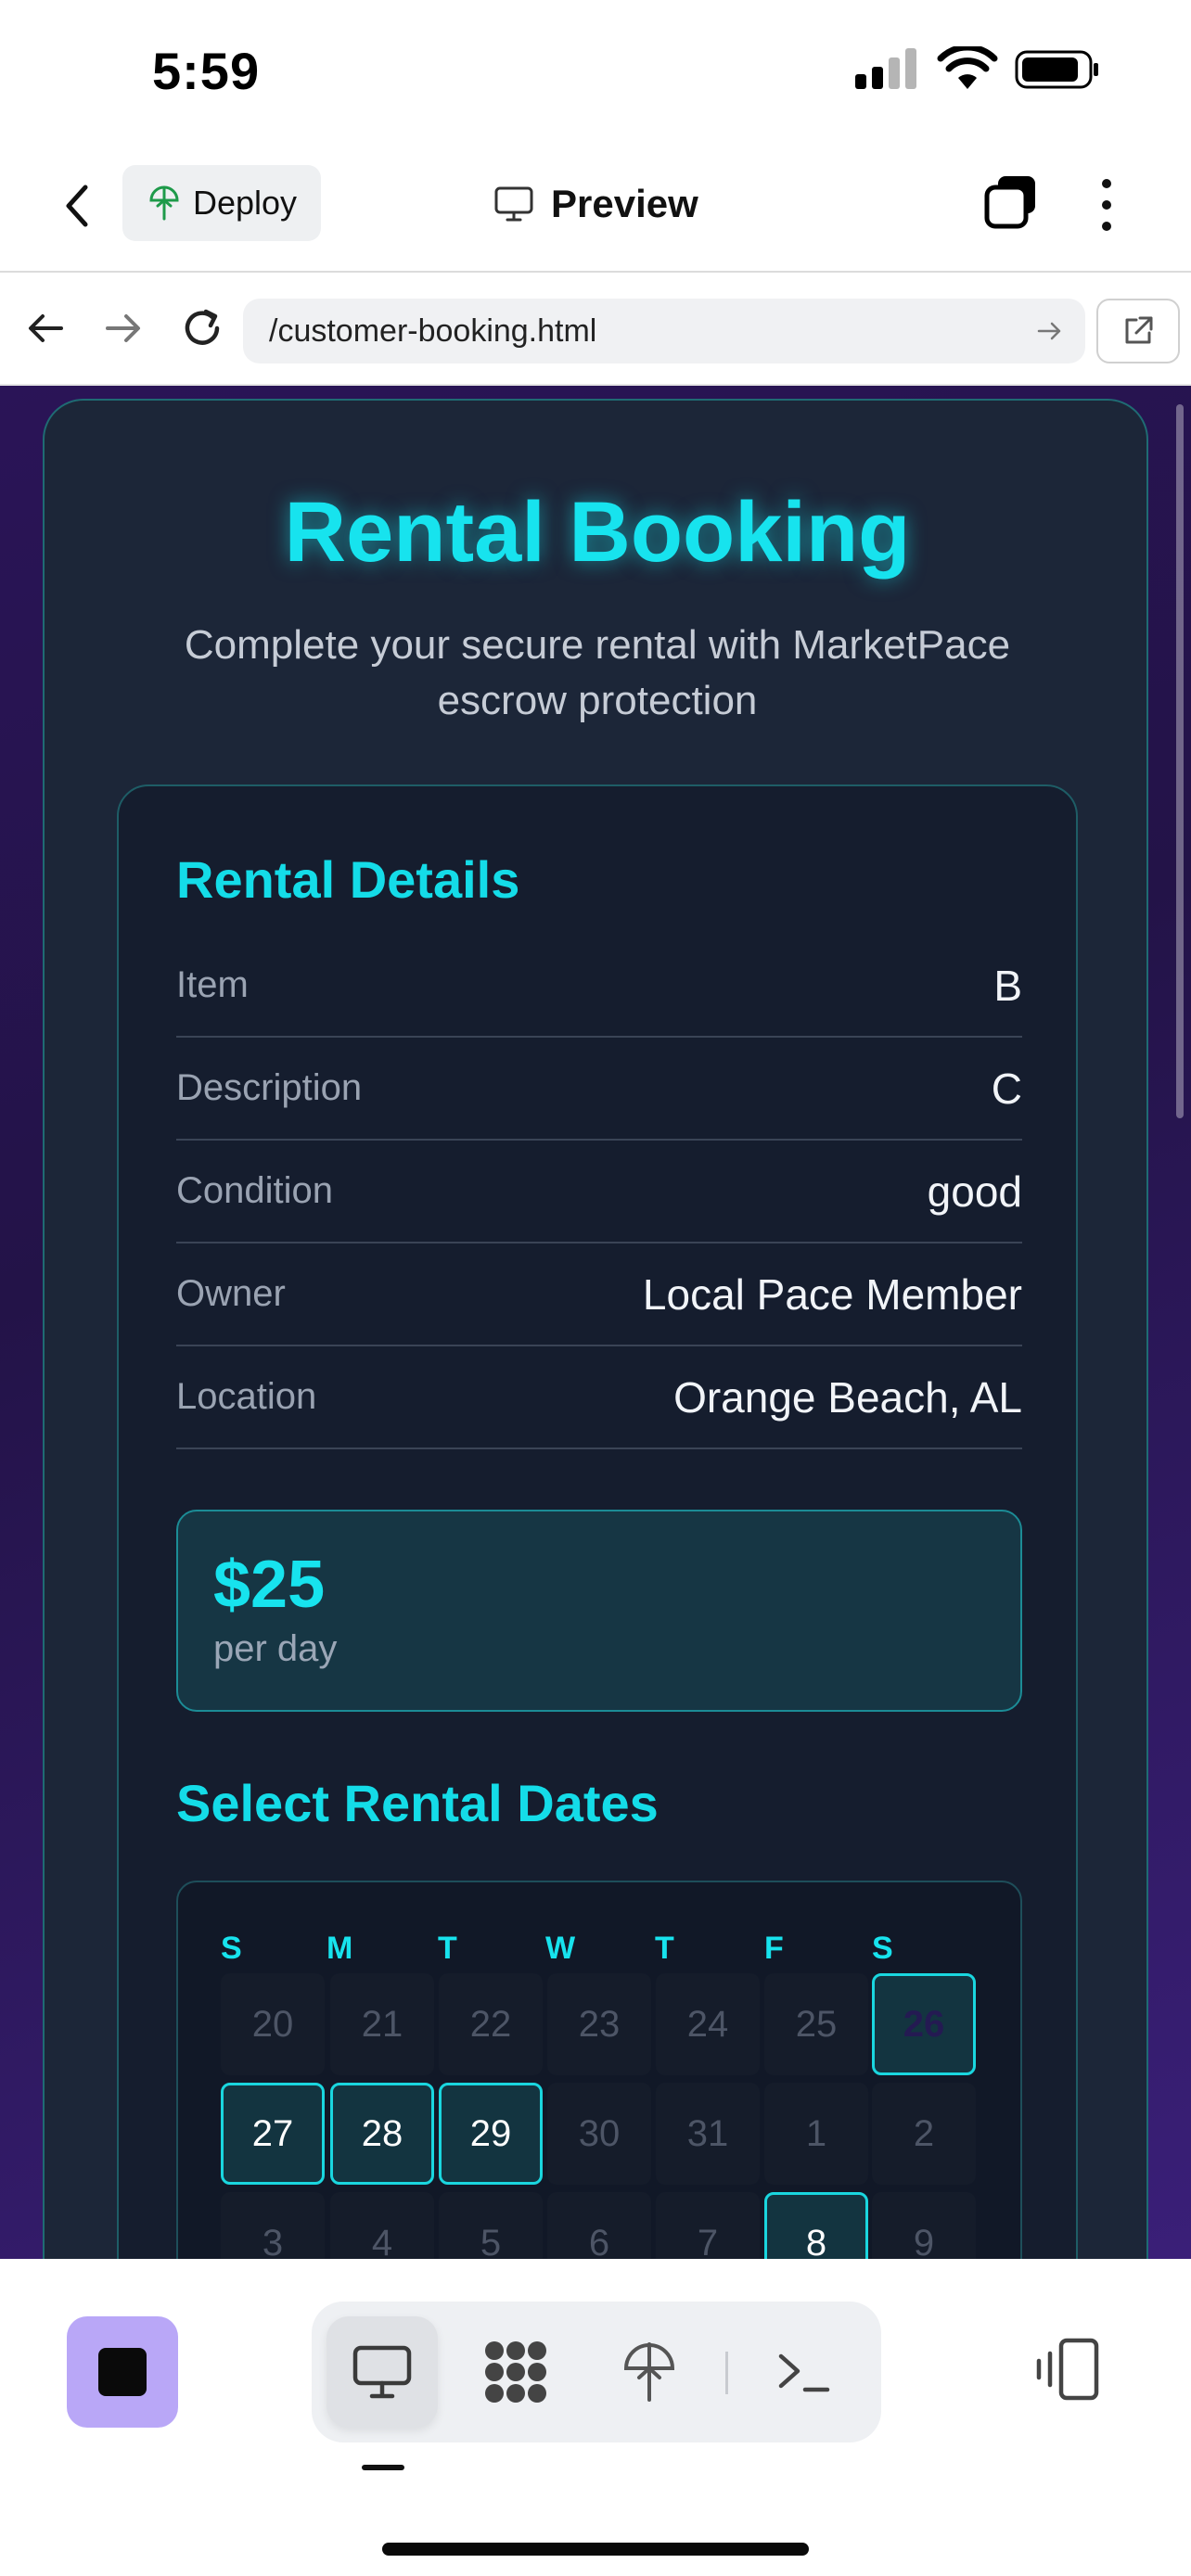 The height and width of the screenshot is (2576, 1191). I want to click on calendar-day-selected: 8, so click(816, 2225).